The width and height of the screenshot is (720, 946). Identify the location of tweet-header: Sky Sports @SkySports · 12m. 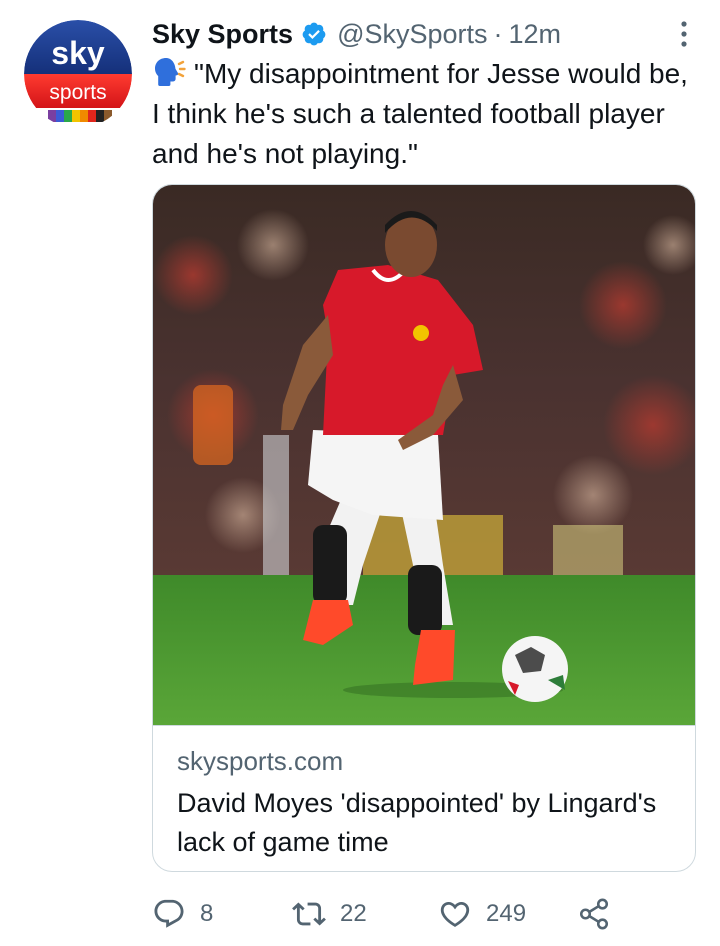
(426, 34).